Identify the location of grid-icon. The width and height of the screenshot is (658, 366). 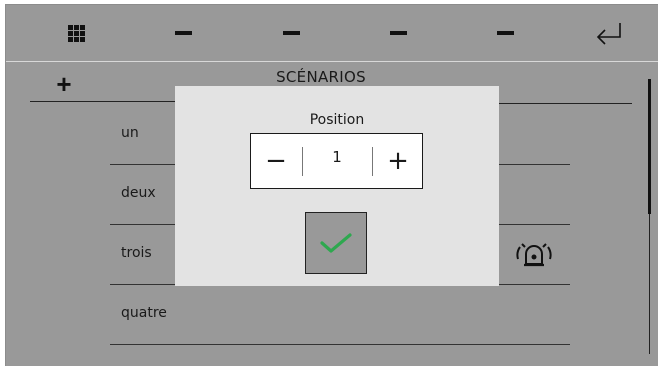
(76, 33).